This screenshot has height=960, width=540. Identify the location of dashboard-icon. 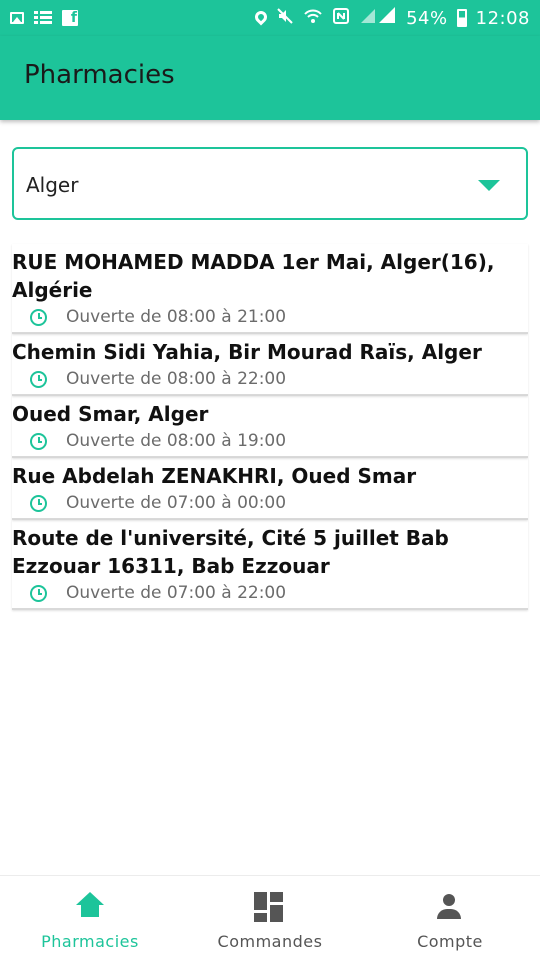
(270, 908).